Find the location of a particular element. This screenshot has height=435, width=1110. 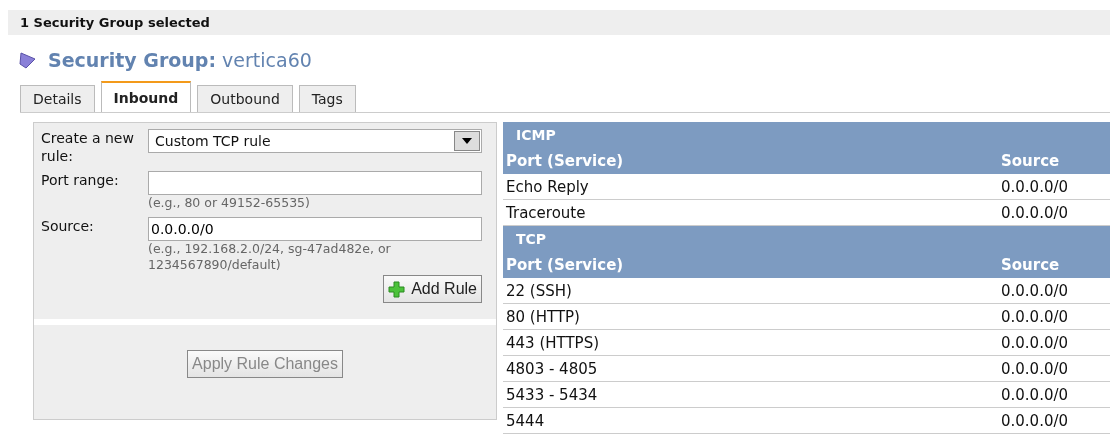

table-cell-text: 5433 - 5434 is located at coordinates (552, 394).